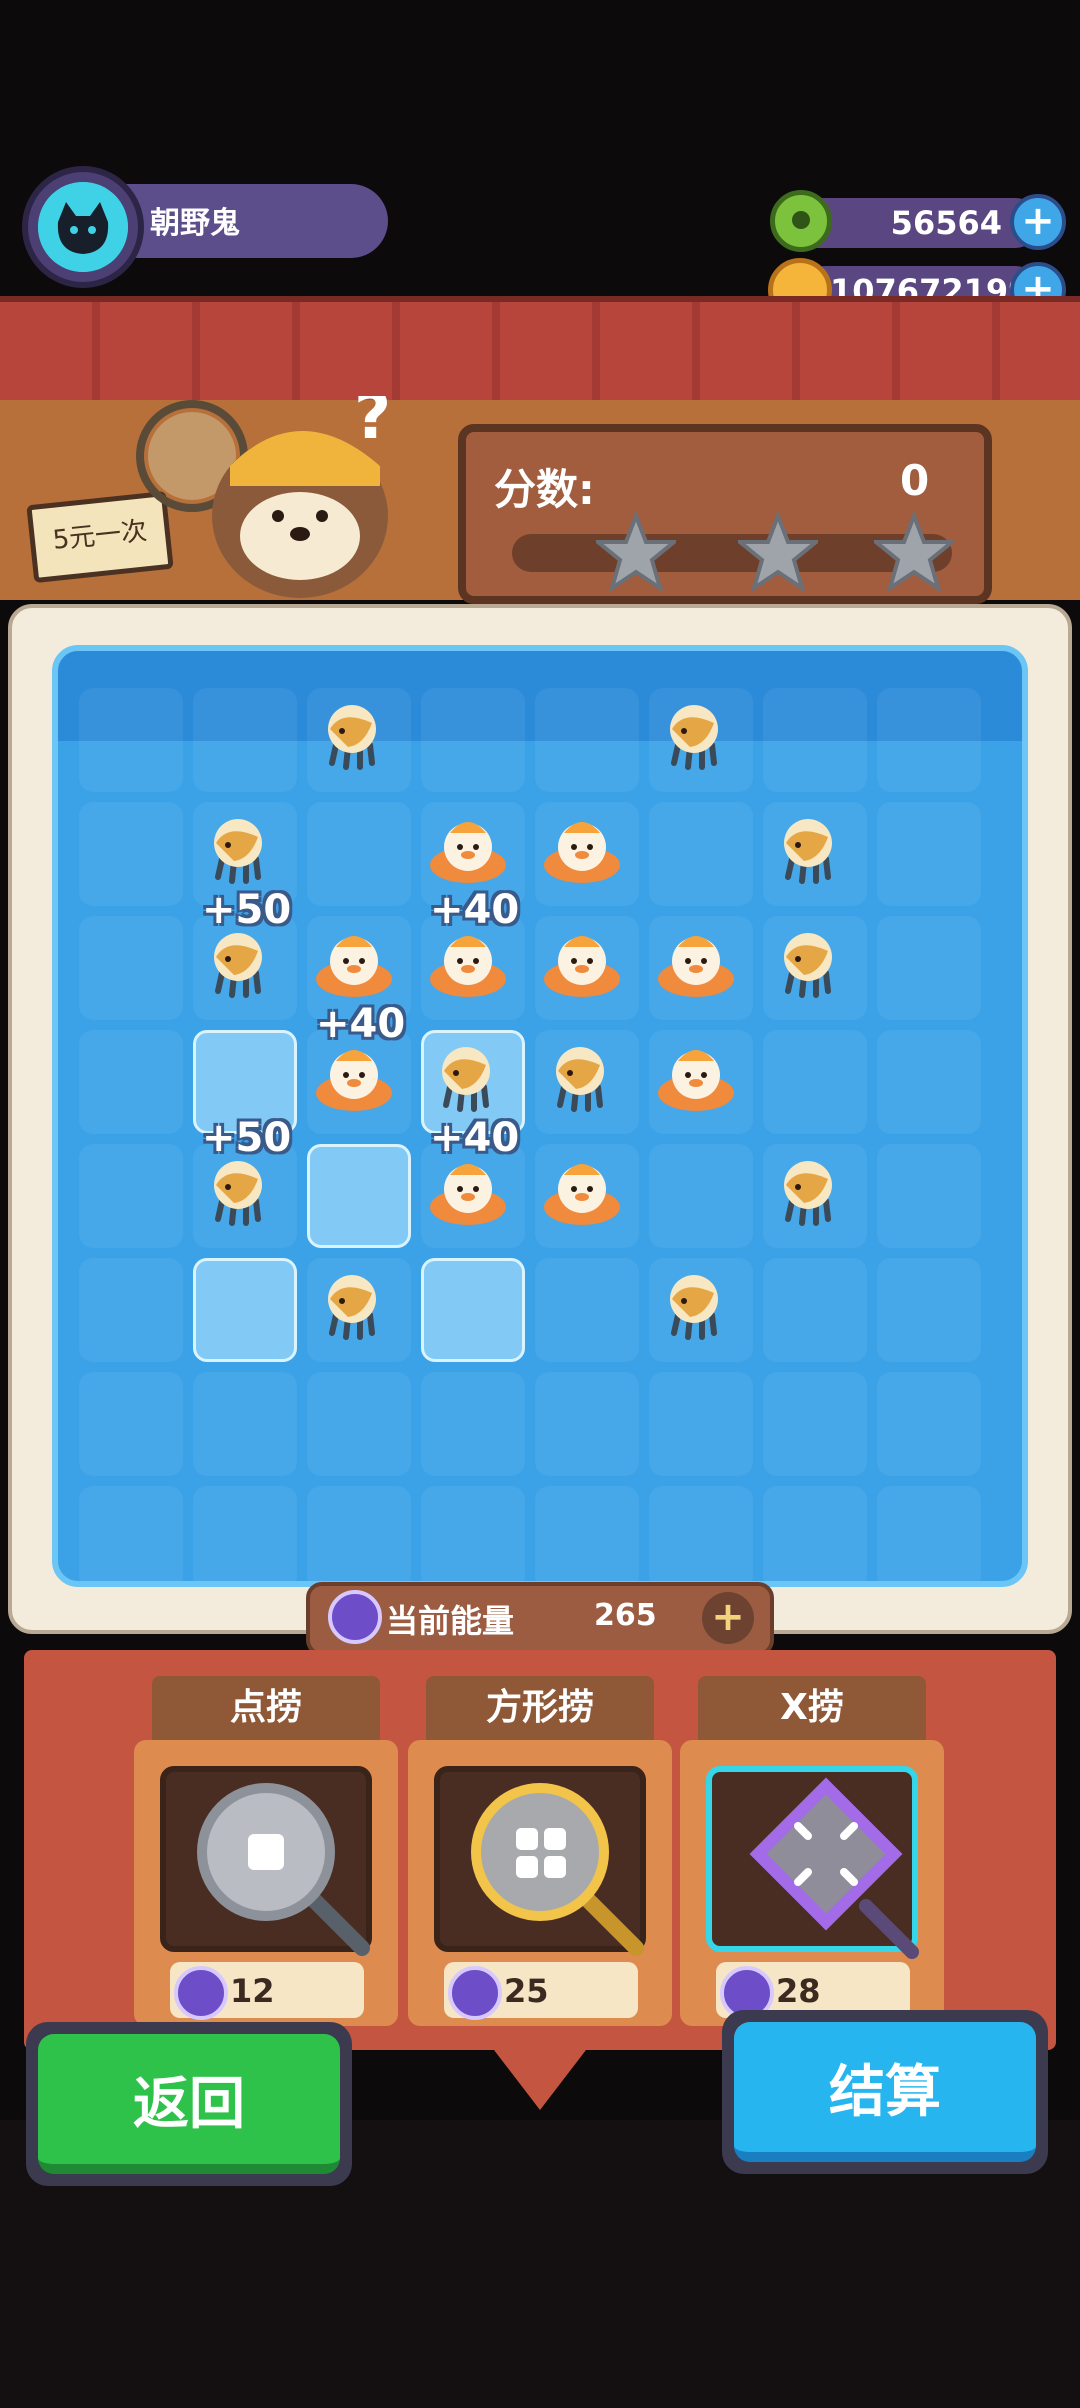 The image size is (1080, 2408). Describe the element at coordinates (625, 1615) in the screenshot. I see `energy-value: 265` at that location.